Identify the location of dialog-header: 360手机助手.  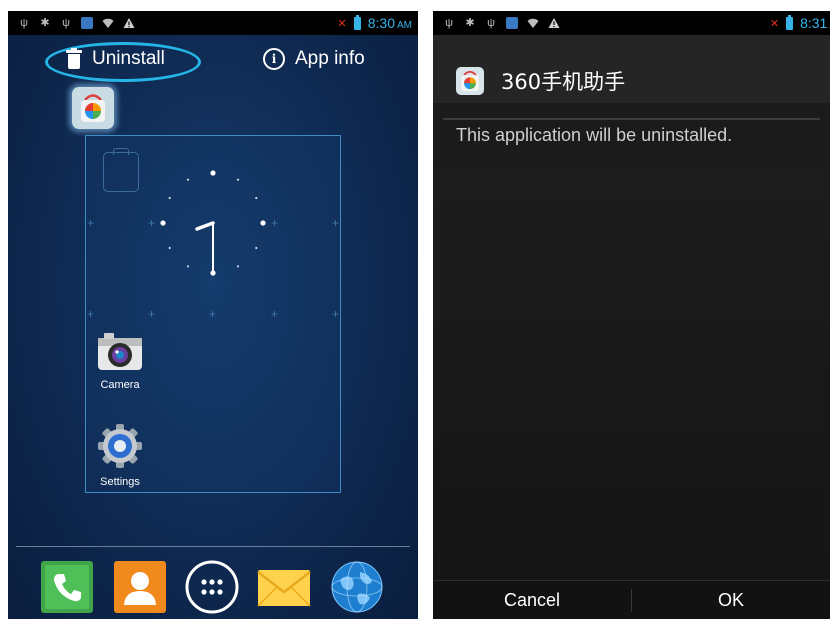
(631, 69).